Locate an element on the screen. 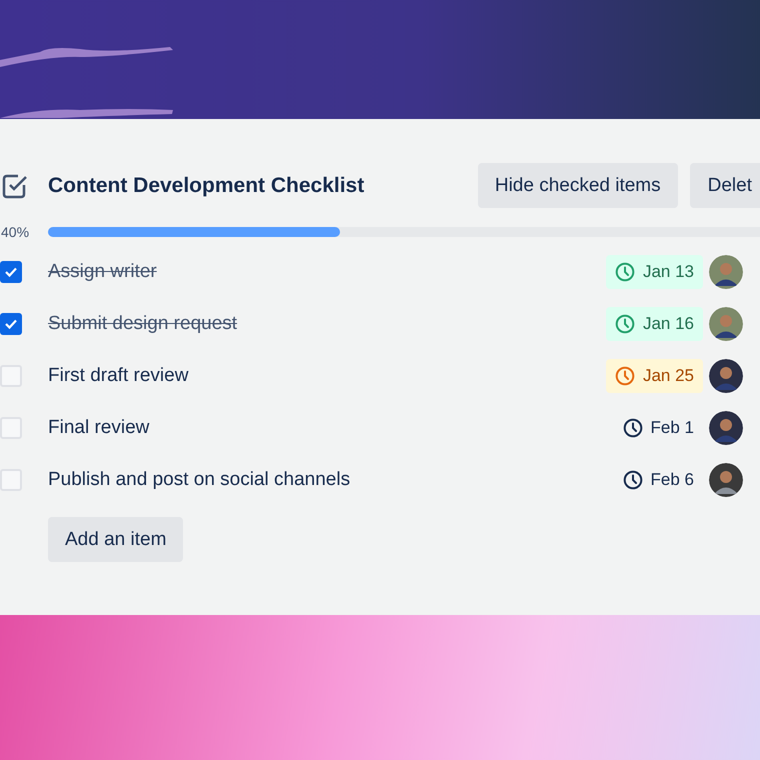 The image size is (760, 760). checkbox-icon is located at coordinates (15, 185).